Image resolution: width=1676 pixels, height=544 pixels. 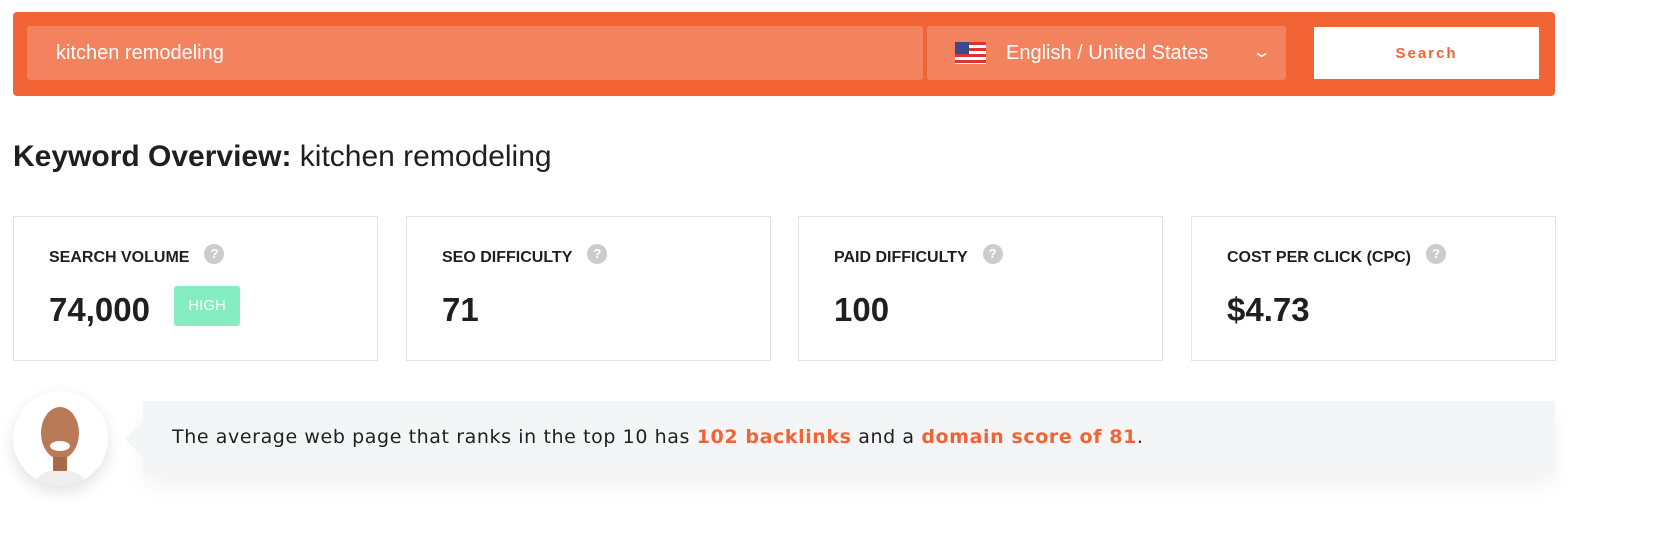 What do you see at coordinates (460, 309) in the screenshot?
I see `card-value: 71` at bounding box center [460, 309].